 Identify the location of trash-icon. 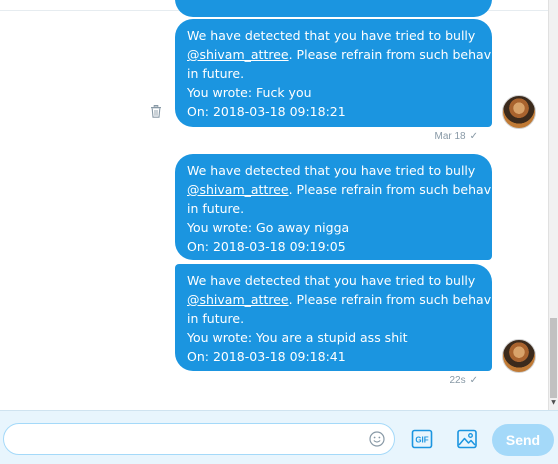
(156, 111).